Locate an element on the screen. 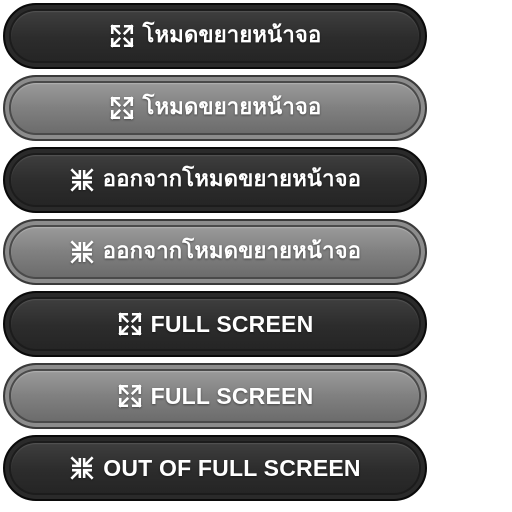 The width and height of the screenshot is (512, 512). exit-fullscreen-button-thai-light: ออกจากโหมดขยายหน้าจอ is located at coordinates (215, 252).